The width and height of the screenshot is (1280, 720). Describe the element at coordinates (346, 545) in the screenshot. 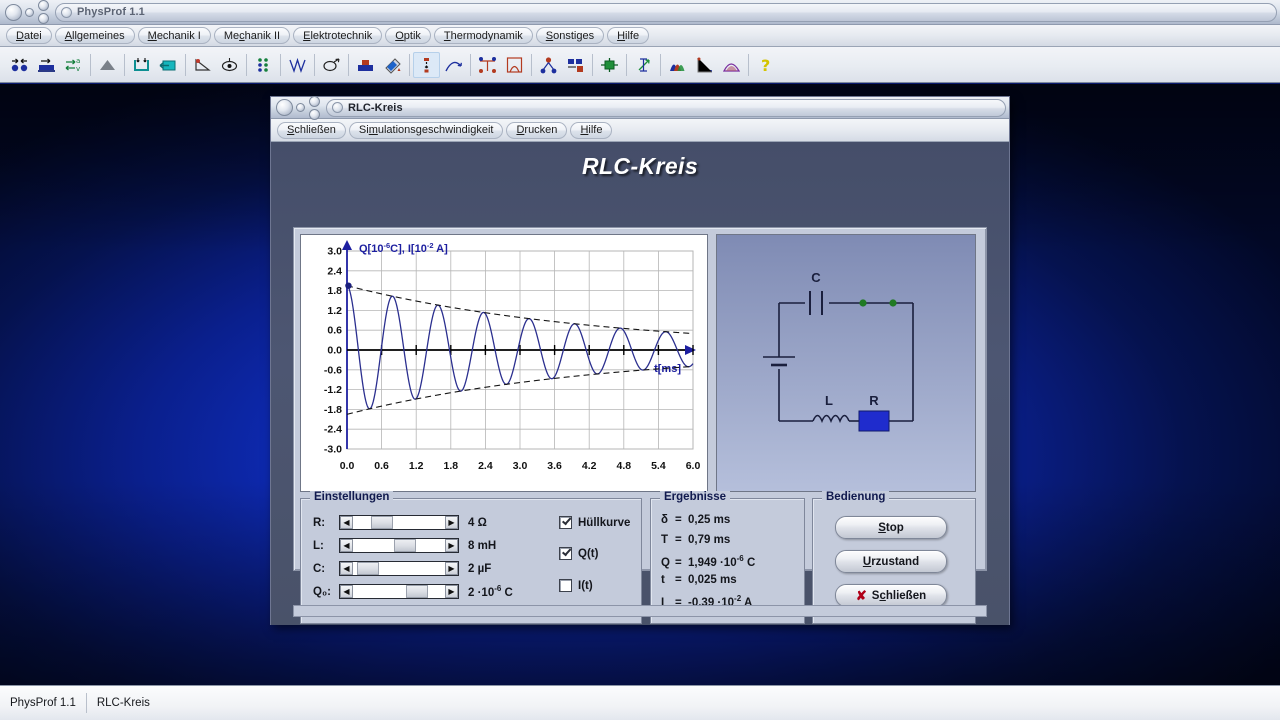

I see `slider-l-left-arrow: ◀` at that location.